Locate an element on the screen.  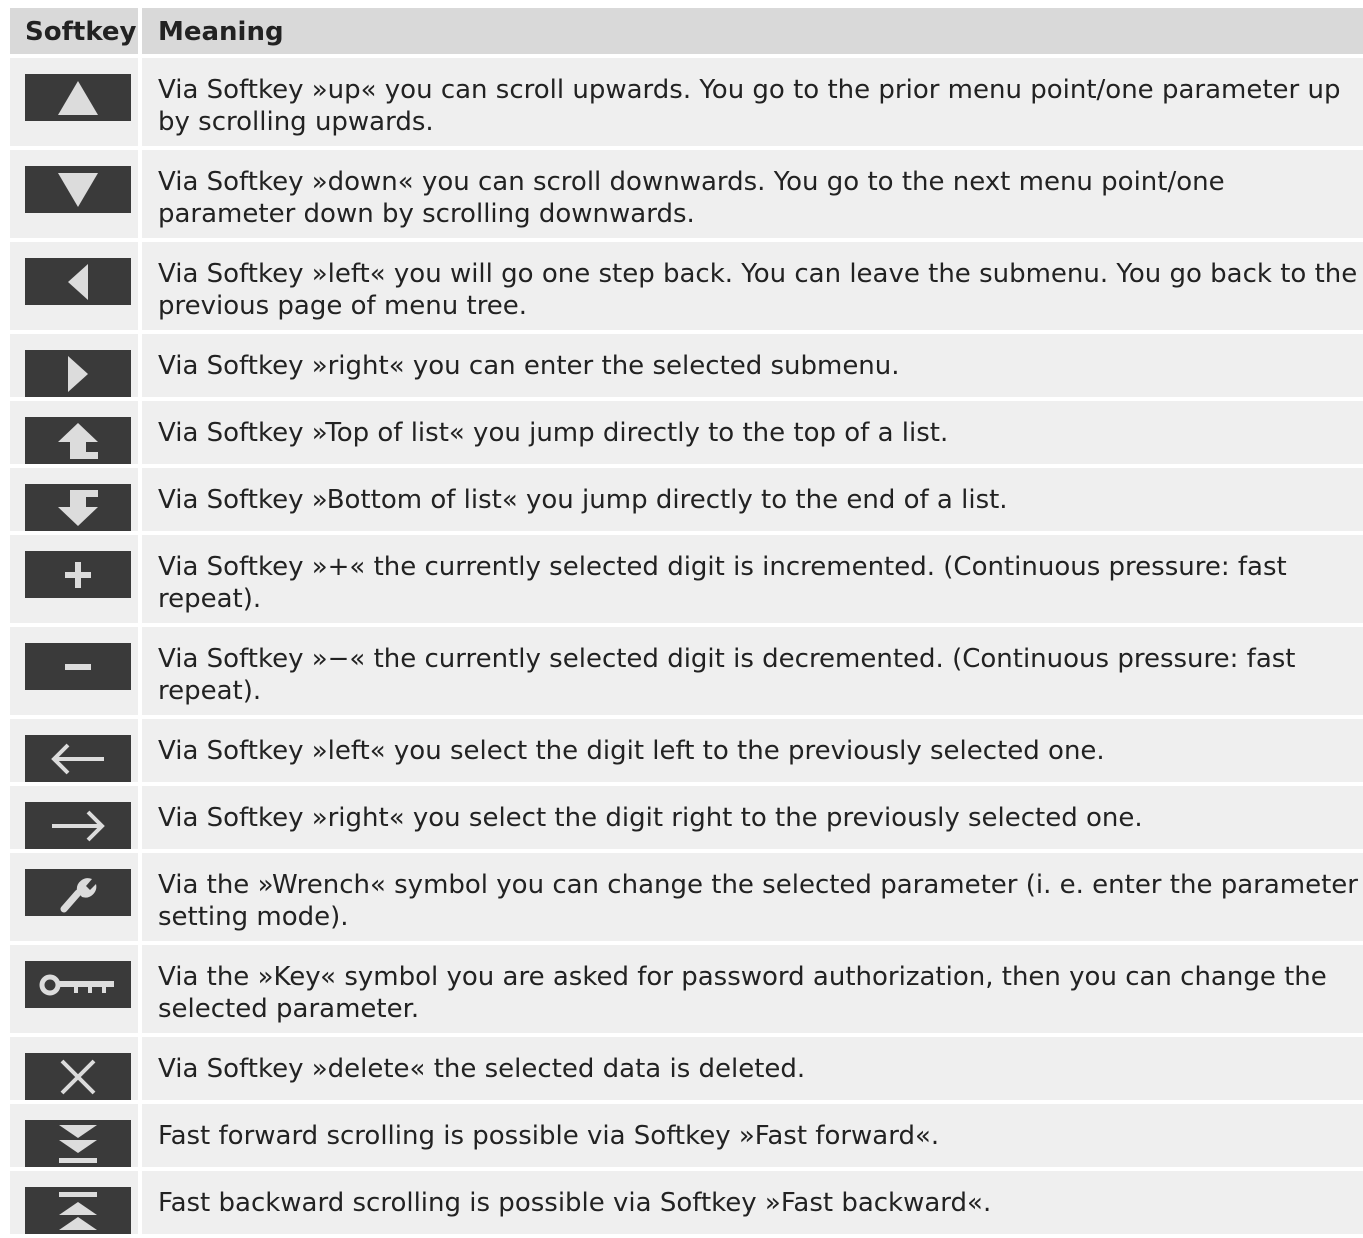
table-header: Softkey Meaning is located at coordinates (686, 33).